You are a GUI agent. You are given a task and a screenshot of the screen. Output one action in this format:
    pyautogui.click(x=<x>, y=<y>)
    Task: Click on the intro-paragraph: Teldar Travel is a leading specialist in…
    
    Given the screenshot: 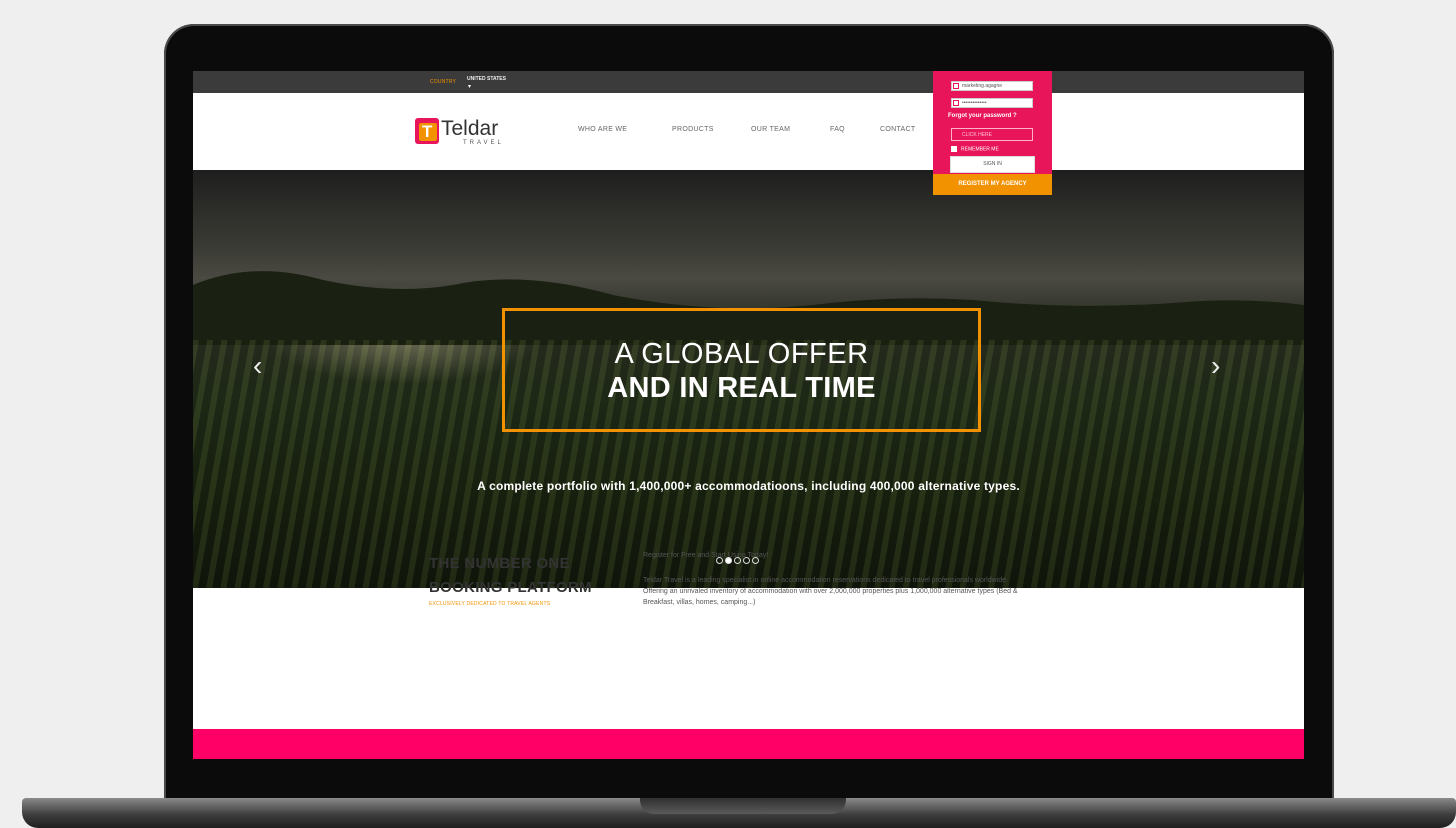 What is the action you would take?
    pyautogui.click(x=825, y=580)
    